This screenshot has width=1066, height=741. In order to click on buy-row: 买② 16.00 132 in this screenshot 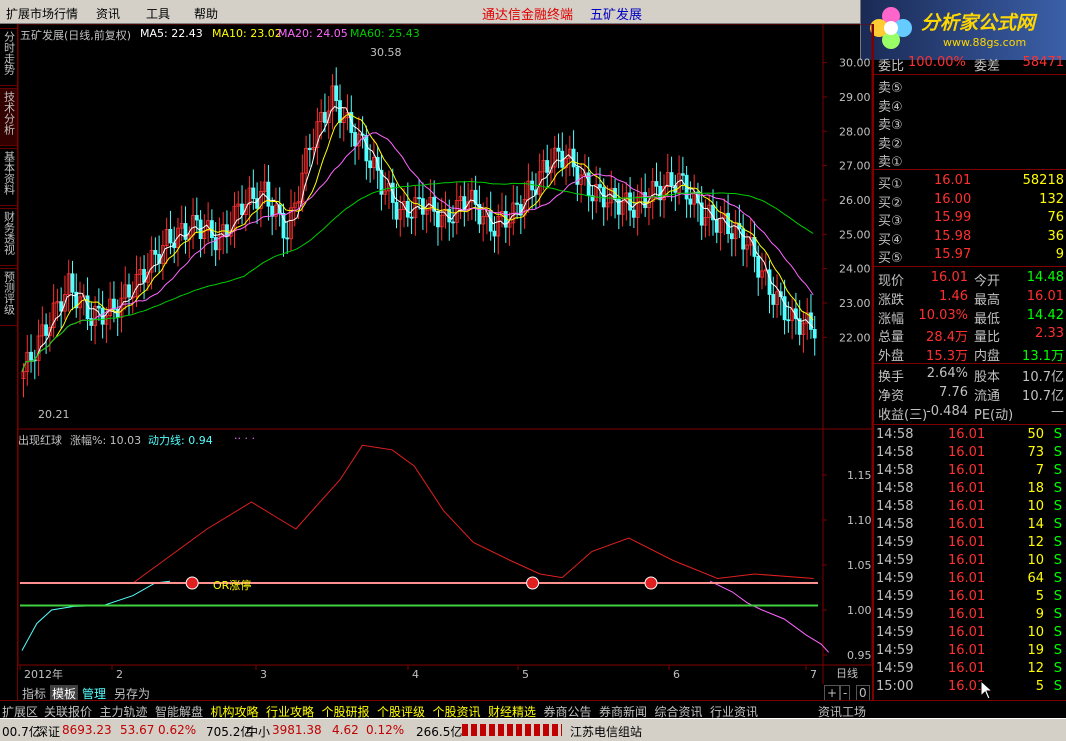, I will do `click(970, 201)`.